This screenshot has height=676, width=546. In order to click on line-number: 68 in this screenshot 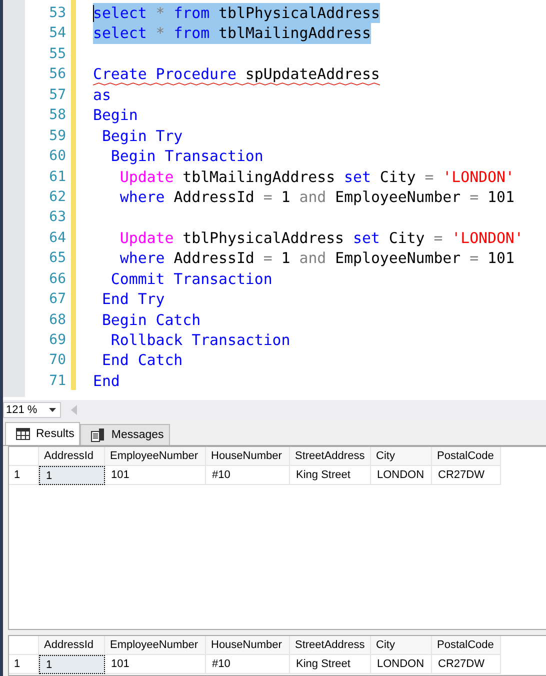, I will do `click(57, 320)`.